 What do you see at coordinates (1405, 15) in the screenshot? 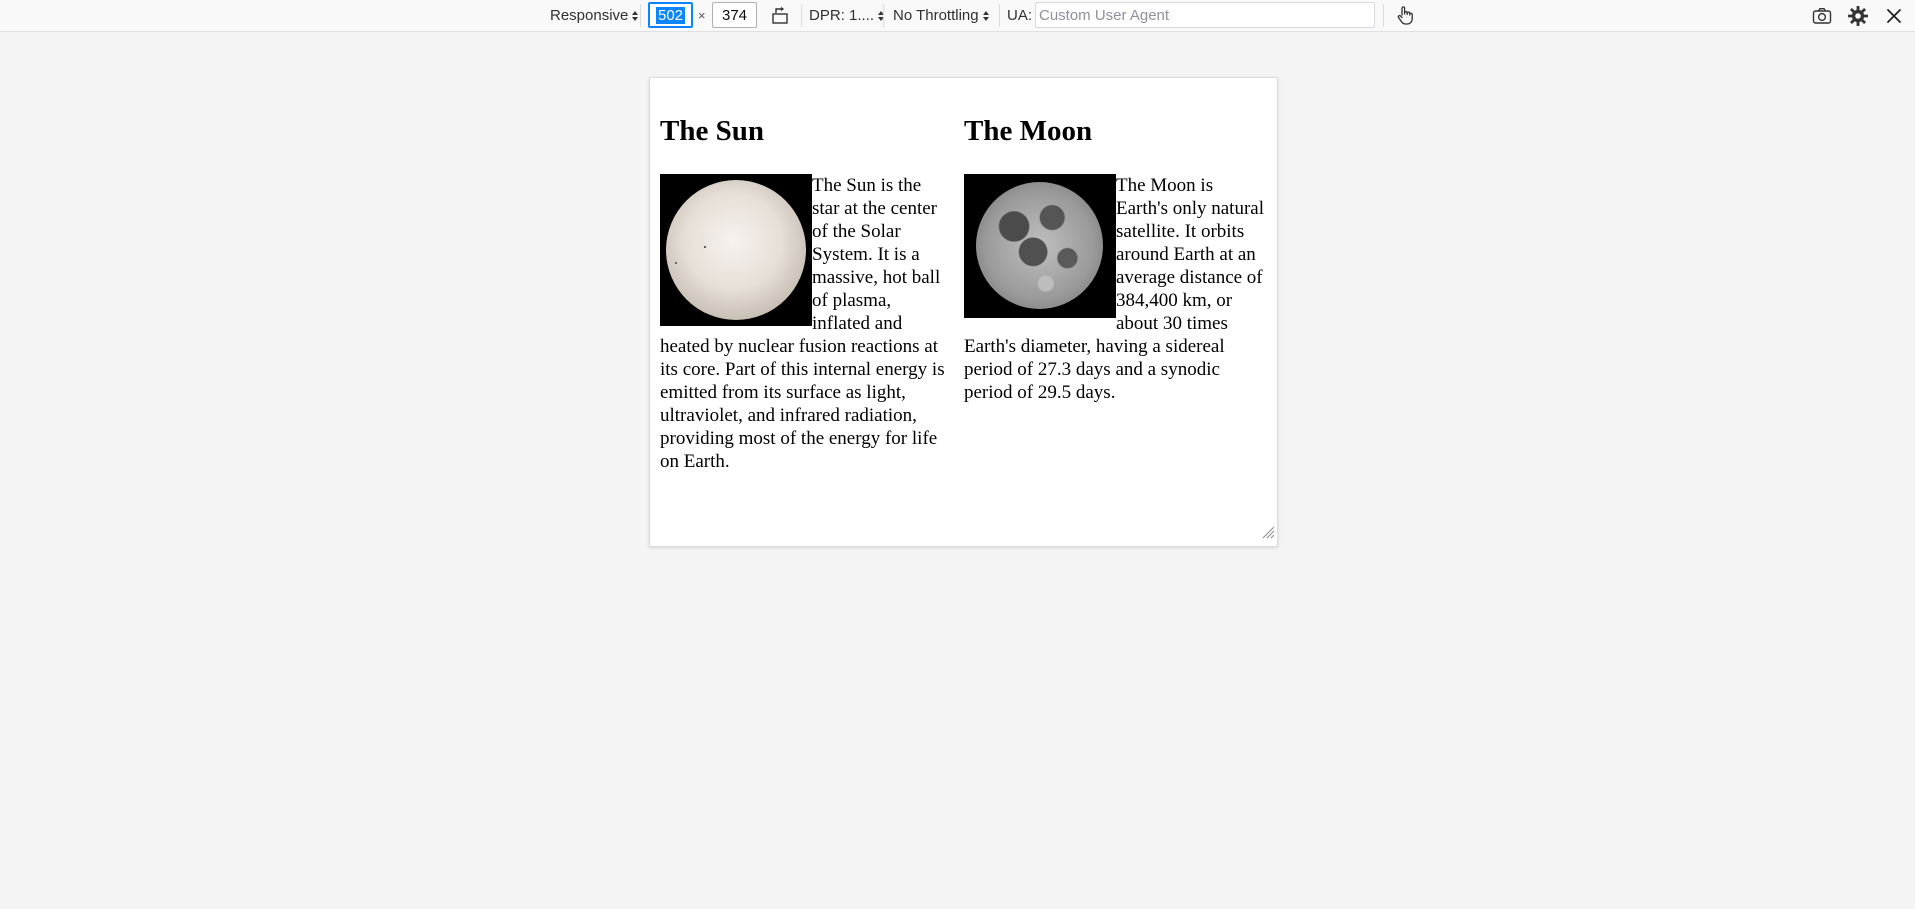
I see `touch-hand-icon` at bounding box center [1405, 15].